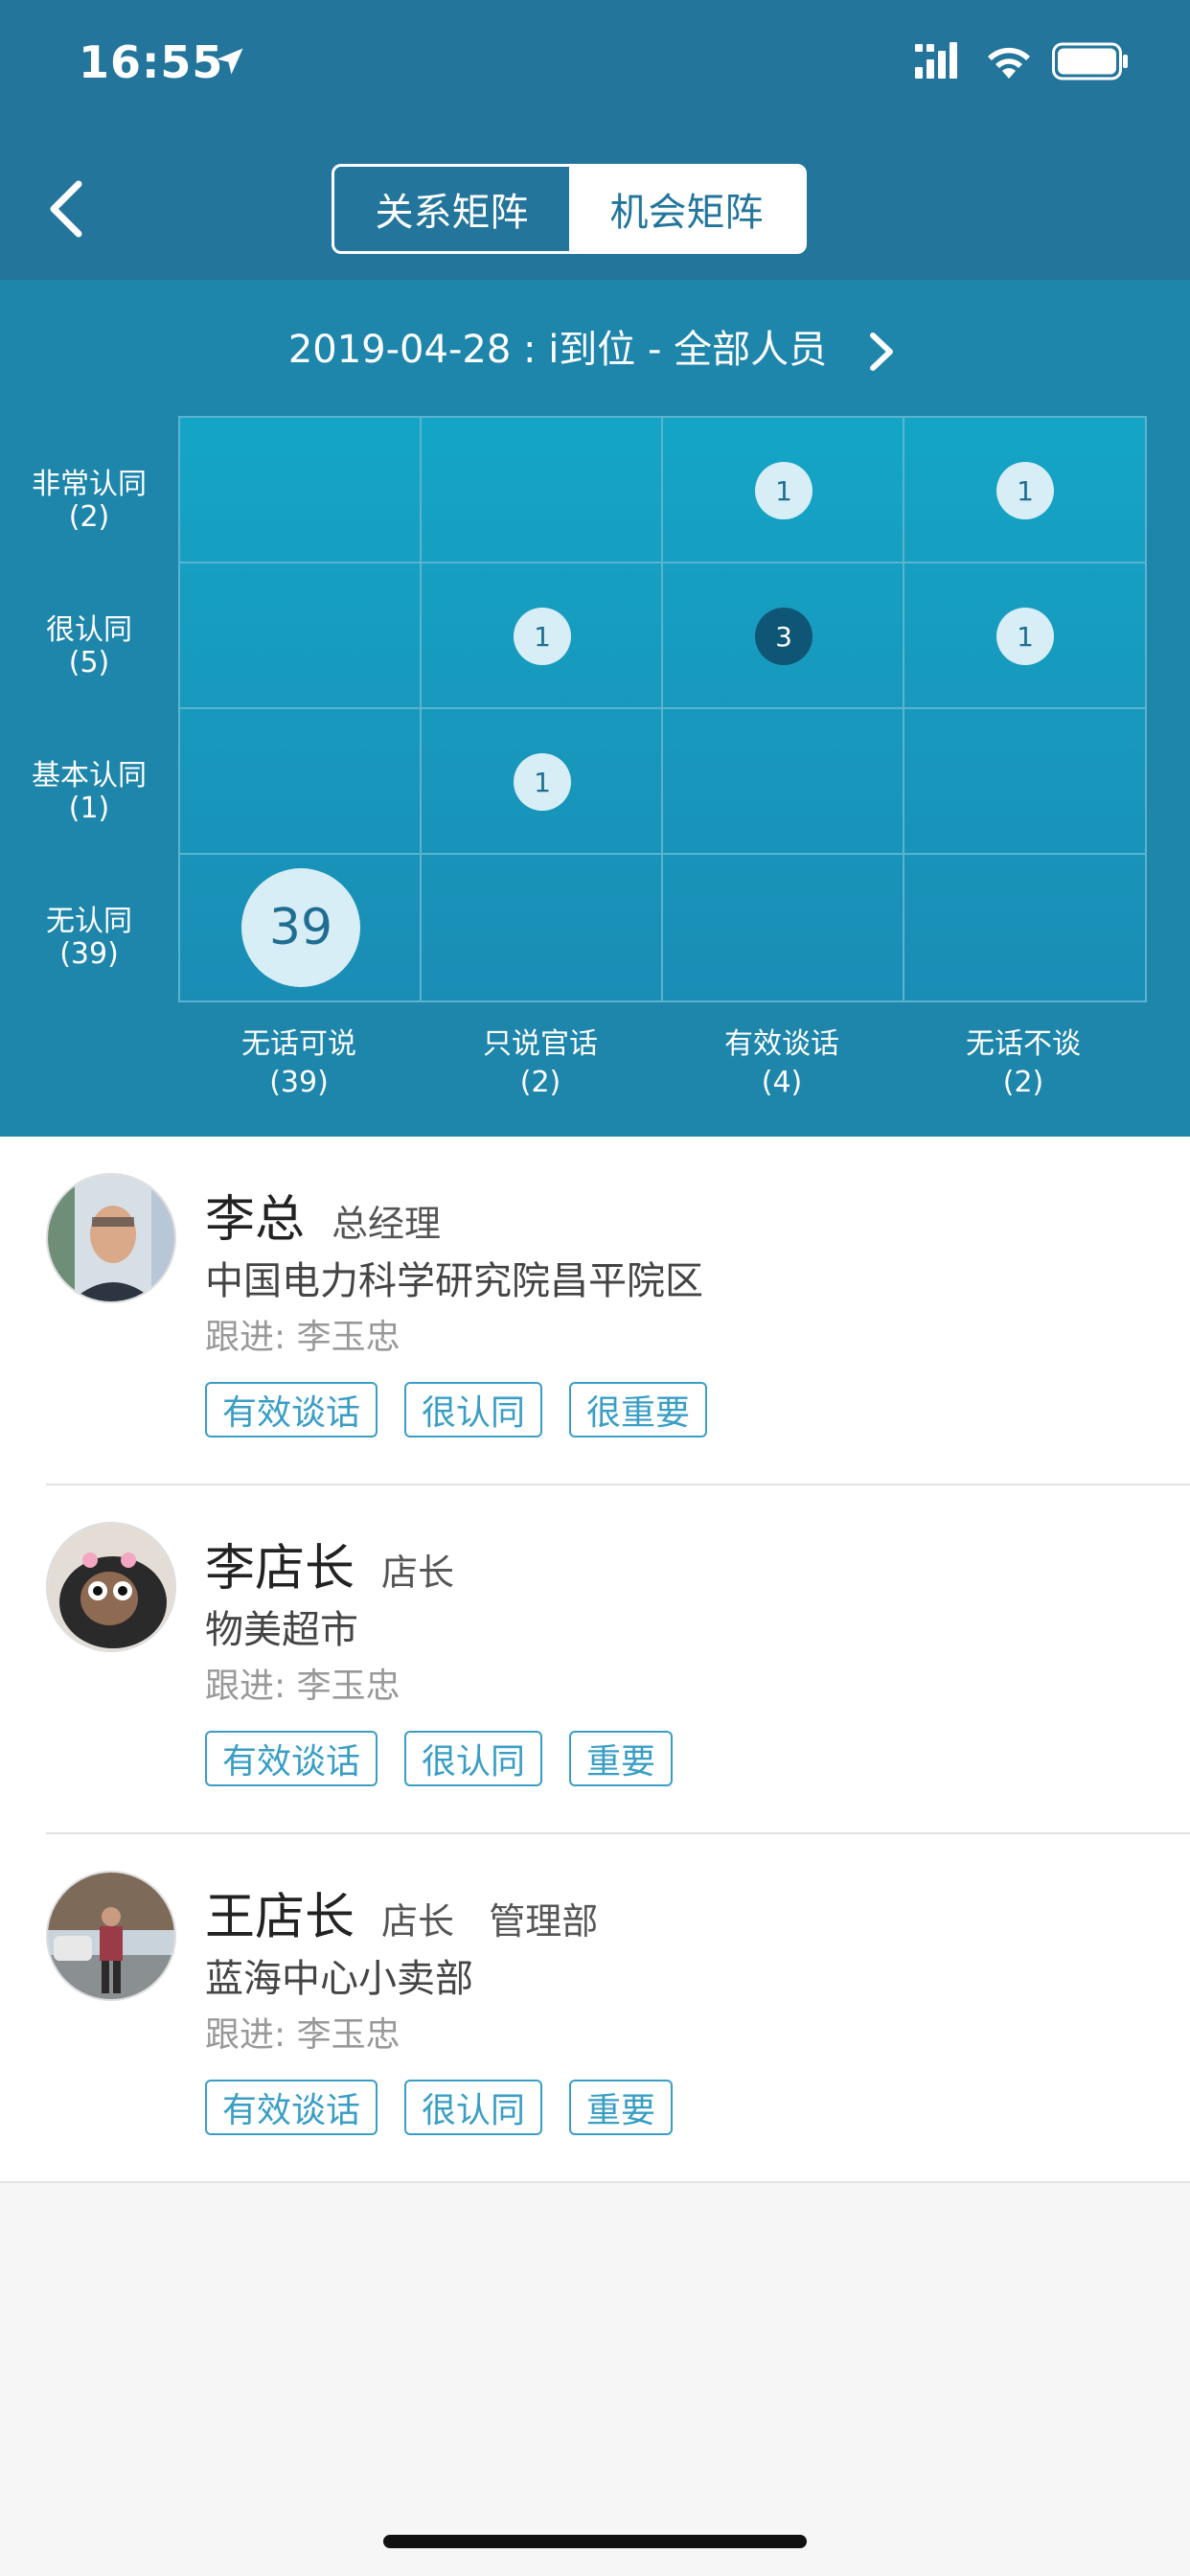 The image size is (1190, 2576). What do you see at coordinates (299, 1082) in the screenshot?
I see `column-label-count: (39)` at bounding box center [299, 1082].